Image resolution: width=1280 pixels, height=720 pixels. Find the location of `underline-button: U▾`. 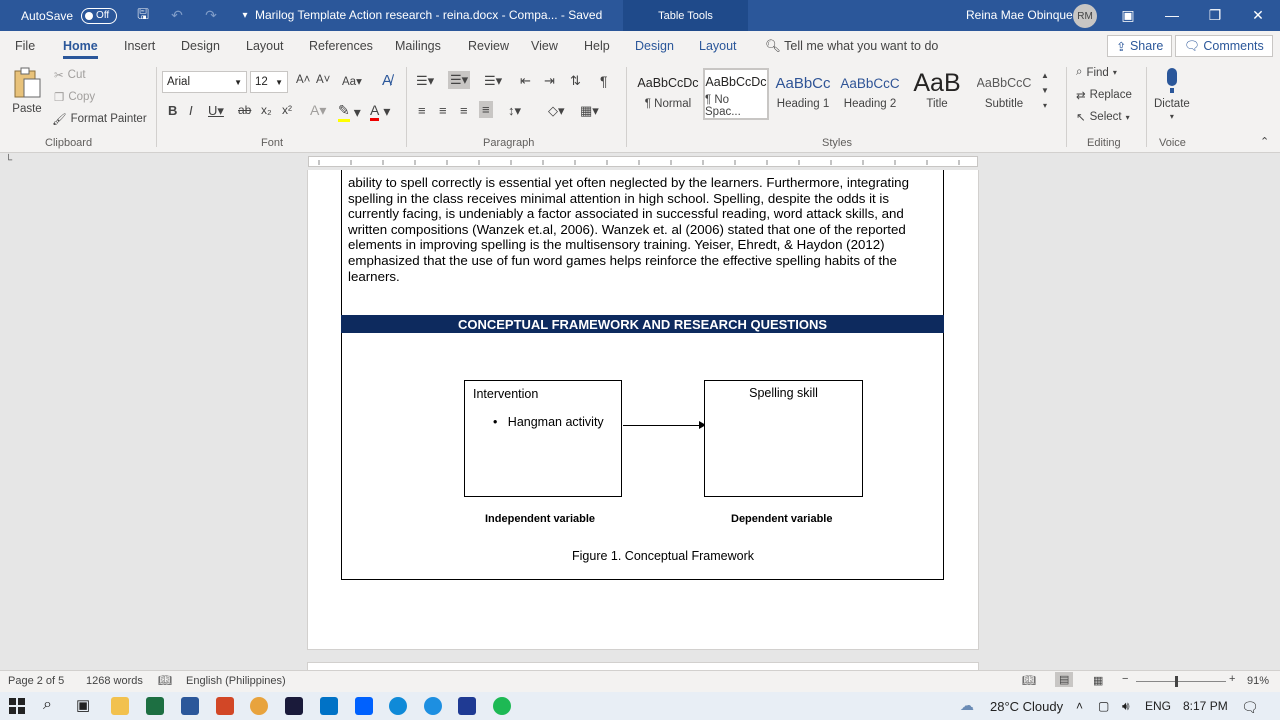

underline-button: U▾ is located at coordinates (216, 111).